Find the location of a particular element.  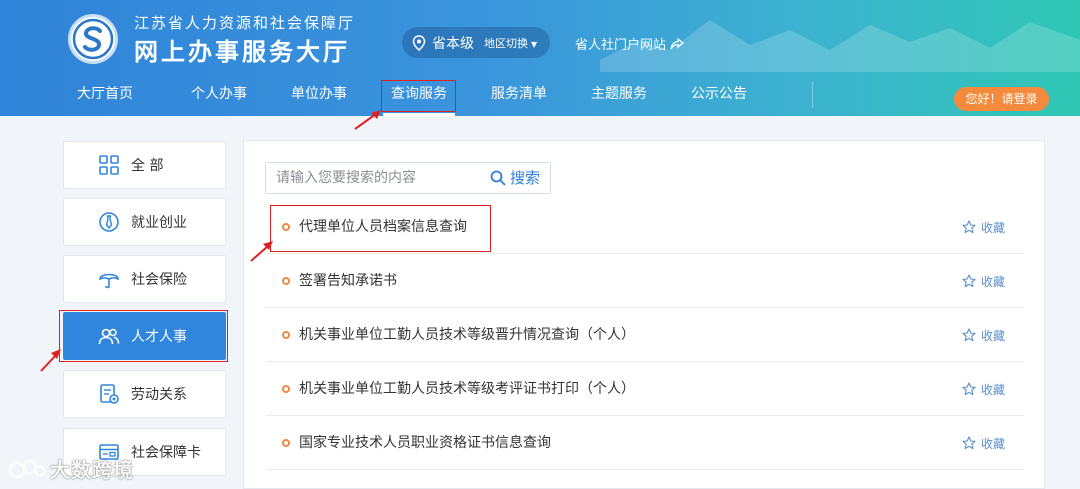

search-box: 搜索 is located at coordinates (408, 178).